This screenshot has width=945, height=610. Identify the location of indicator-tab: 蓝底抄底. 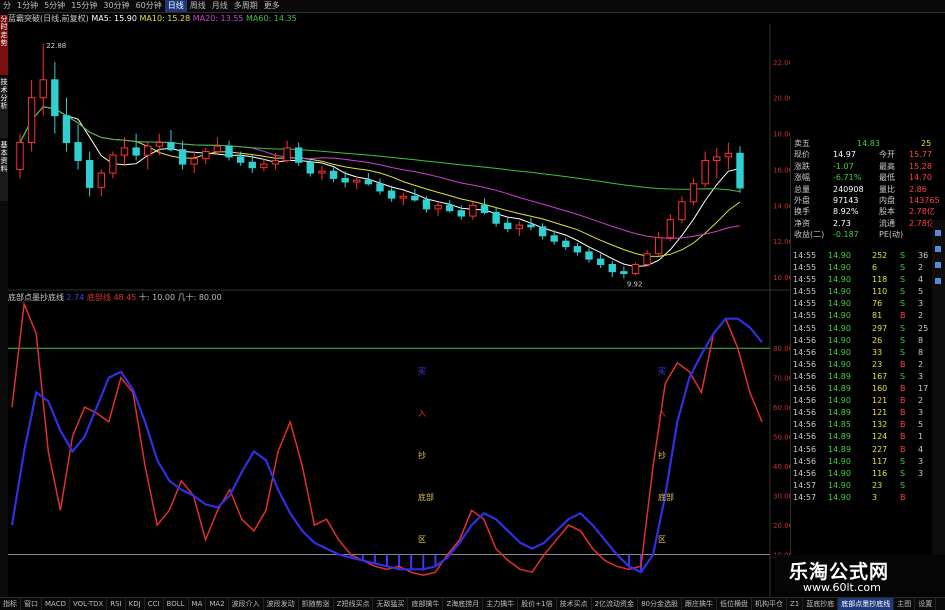
(821, 604).